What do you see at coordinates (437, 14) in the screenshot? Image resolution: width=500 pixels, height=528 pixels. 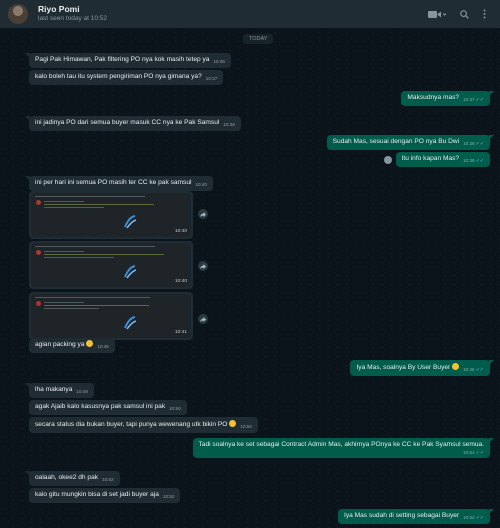 I see `video-call-icon` at bounding box center [437, 14].